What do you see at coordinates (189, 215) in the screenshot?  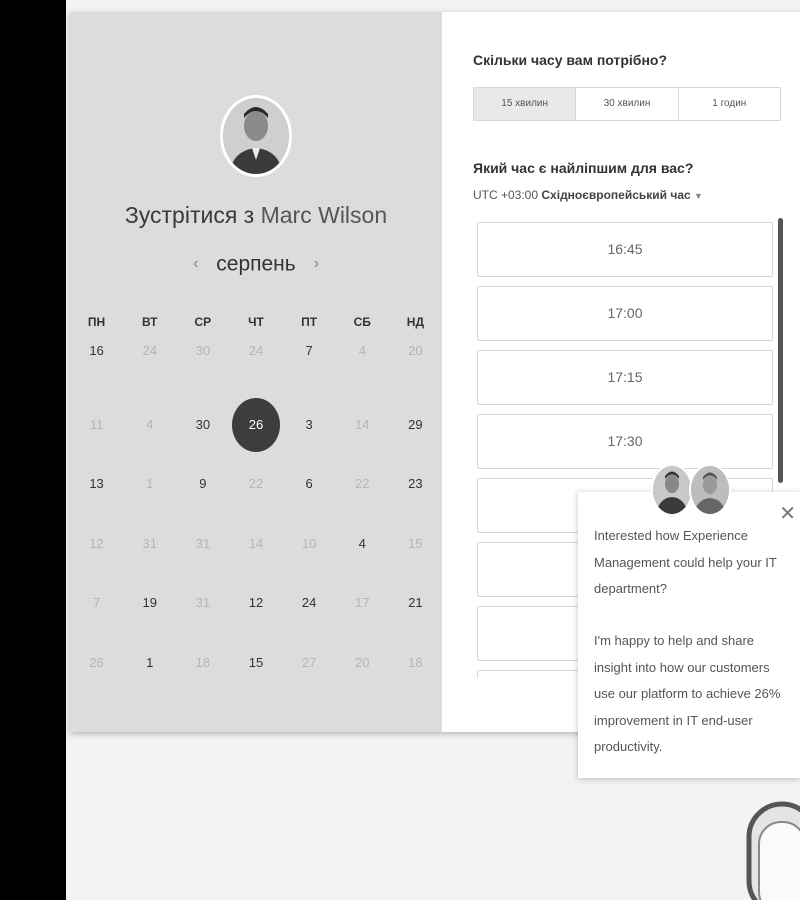 I see `meeting-title-prefix: Зустрітися з` at bounding box center [189, 215].